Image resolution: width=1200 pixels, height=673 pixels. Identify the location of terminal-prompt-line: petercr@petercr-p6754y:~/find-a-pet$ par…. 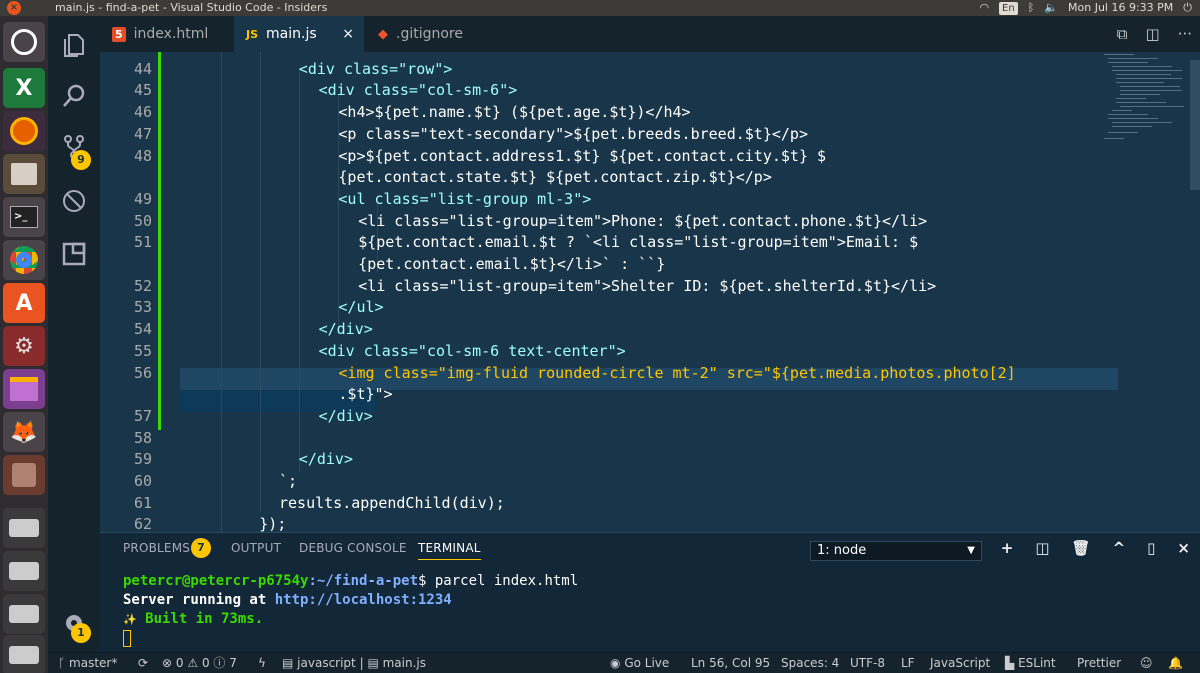
(351, 581).